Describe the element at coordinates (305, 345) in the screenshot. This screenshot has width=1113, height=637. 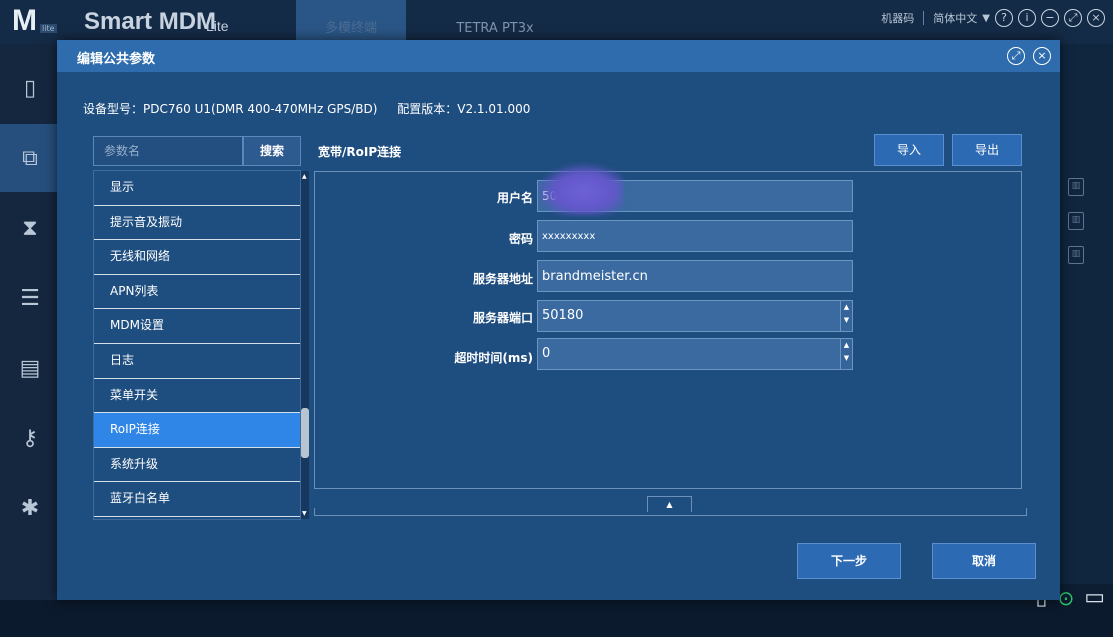
I see `list-scrollbar: ▲ ▼` at that location.